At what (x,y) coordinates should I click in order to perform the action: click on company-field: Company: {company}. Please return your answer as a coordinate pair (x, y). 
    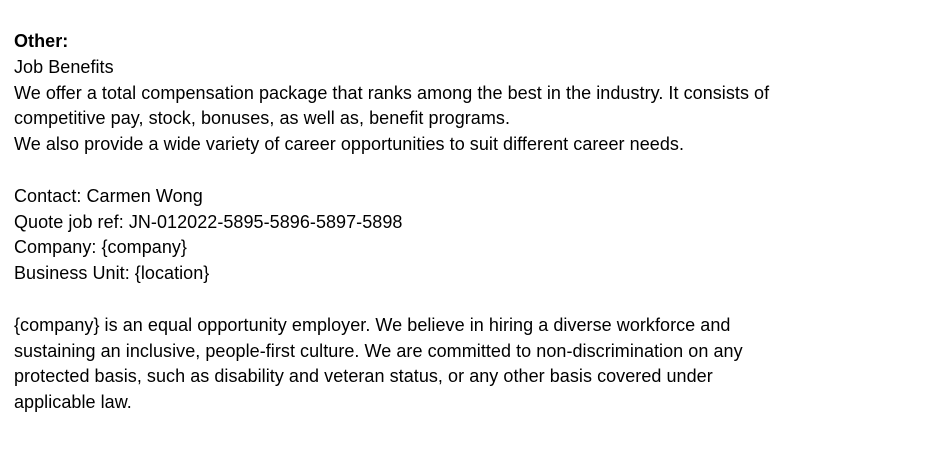
    Looking at the image, I should click on (100, 247).